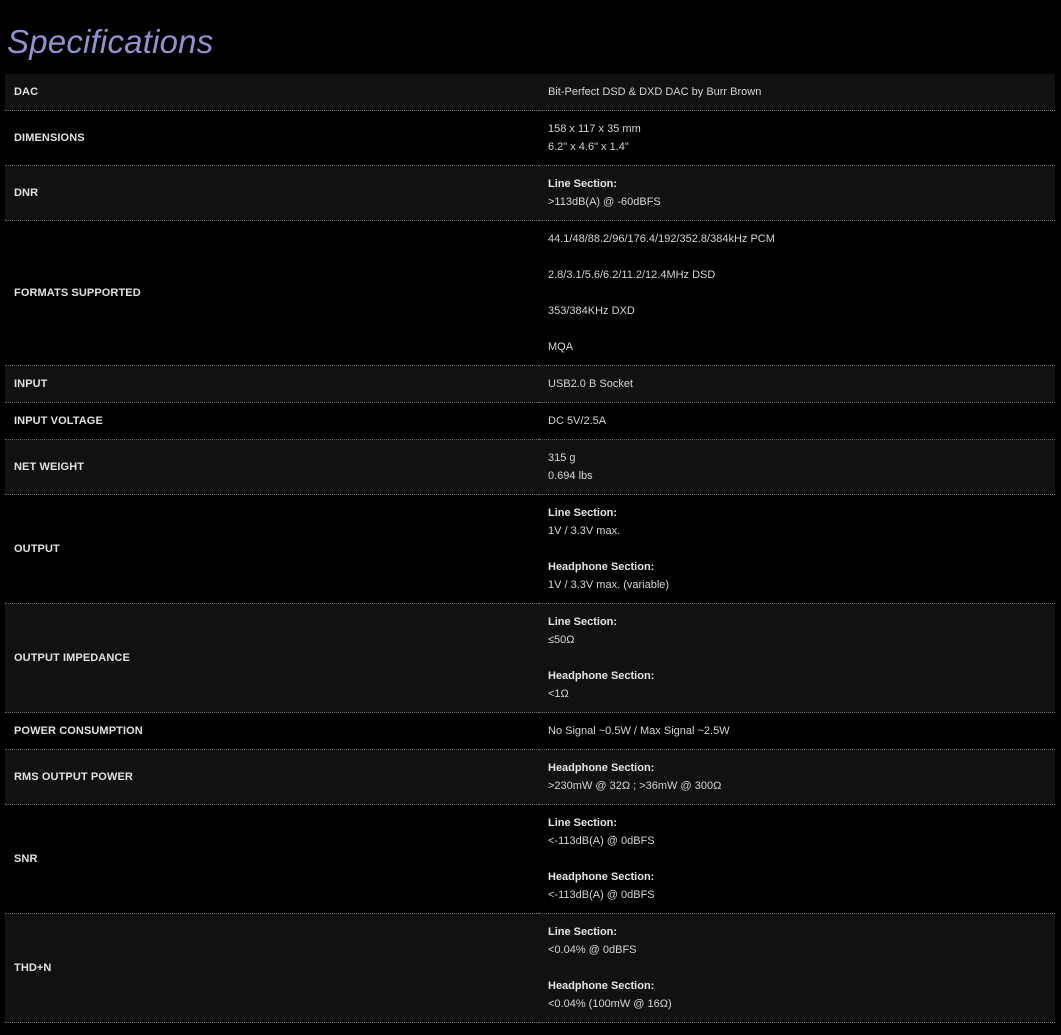  I want to click on spec-row: INPUT USB2.0 B Socket, so click(530, 384).